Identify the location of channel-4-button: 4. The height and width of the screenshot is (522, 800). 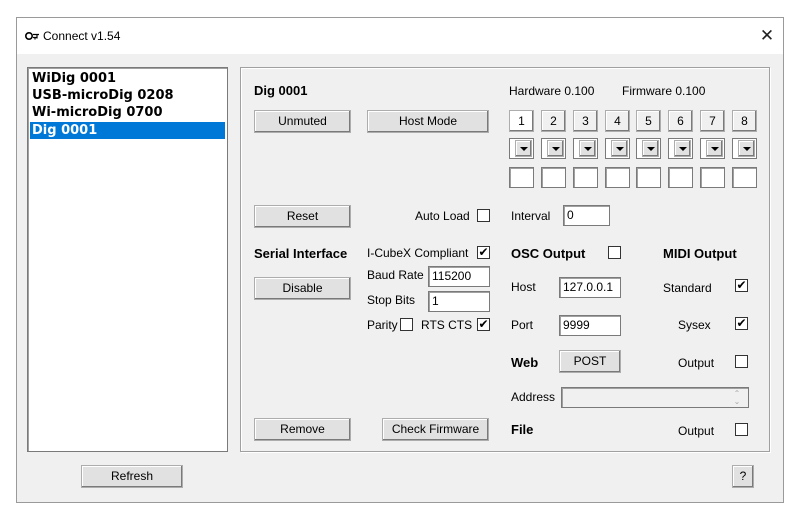
(617, 121).